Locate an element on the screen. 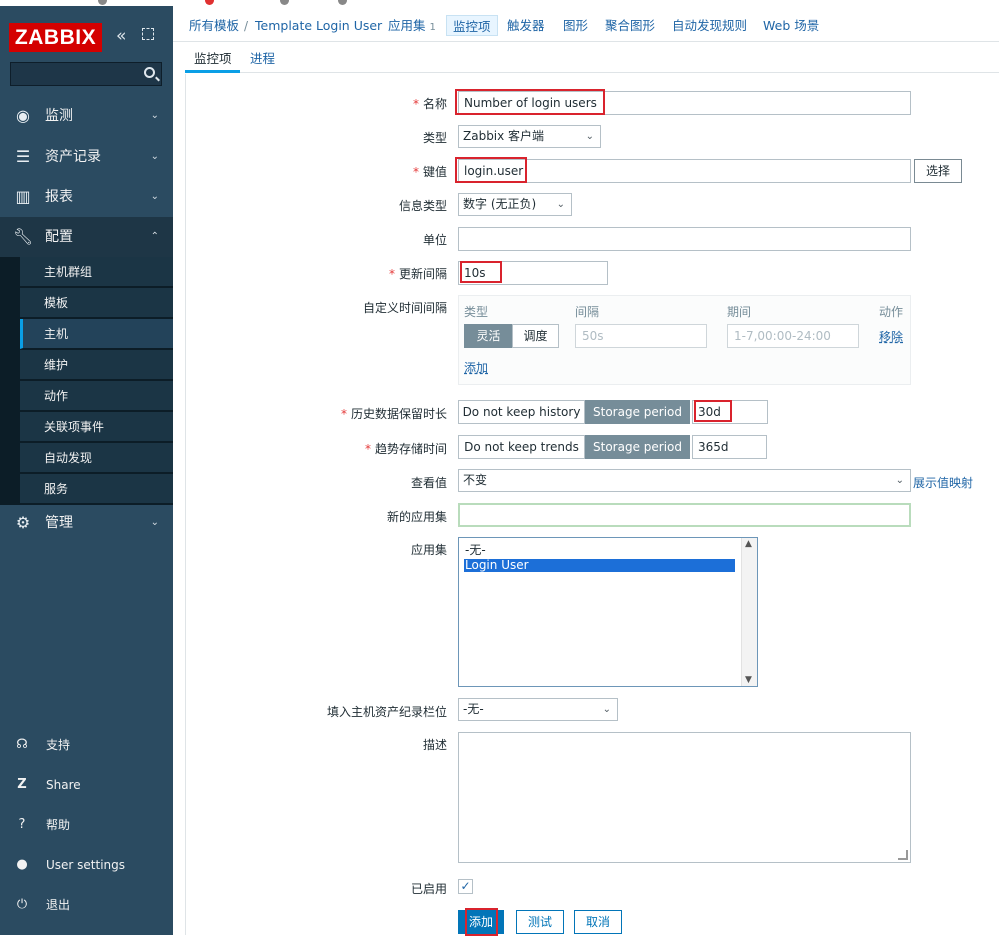 The height and width of the screenshot is (936, 999). submenu-actions: 动作 is located at coordinates (96, 396).